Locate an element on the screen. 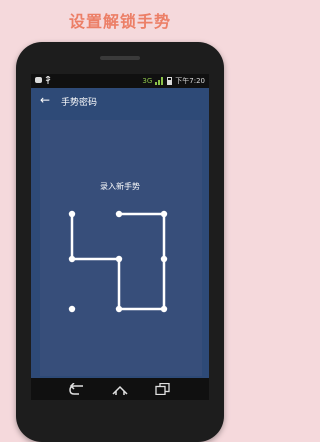 The height and width of the screenshot is (442, 320). nav-back-icon is located at coordinates (77, 389).